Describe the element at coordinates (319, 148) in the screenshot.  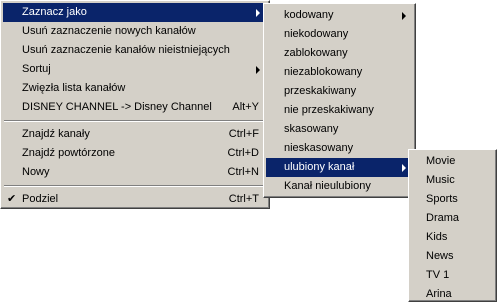
I see `menu-item-label: nieskasowany` at that location.